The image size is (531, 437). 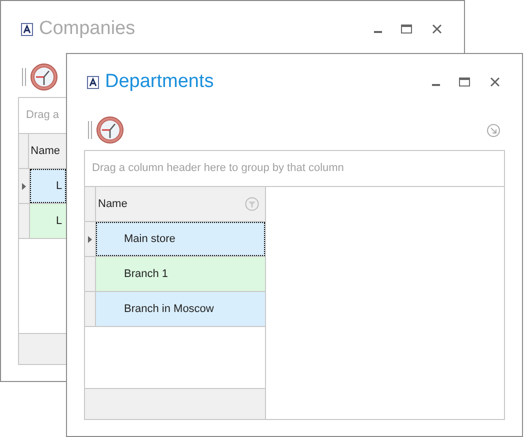 What do you see at coordinates (87, 28) in the screenshot?
I see `window-title: Companies` at bounding box center [87, 28].